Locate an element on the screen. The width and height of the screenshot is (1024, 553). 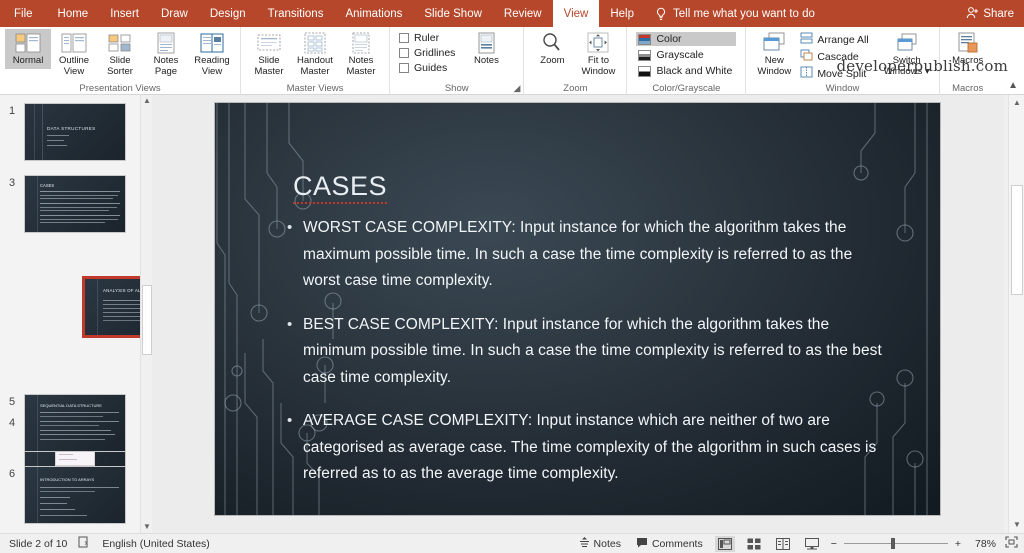
new-window-button: New Window is located at coordinates (774, 54).